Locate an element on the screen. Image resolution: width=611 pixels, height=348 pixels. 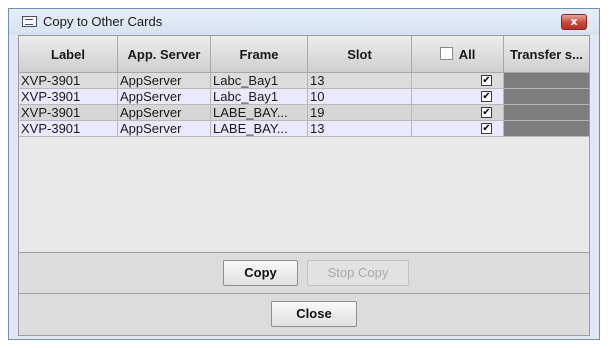
close-button-bar: Close is located at coordinates (304, 314).